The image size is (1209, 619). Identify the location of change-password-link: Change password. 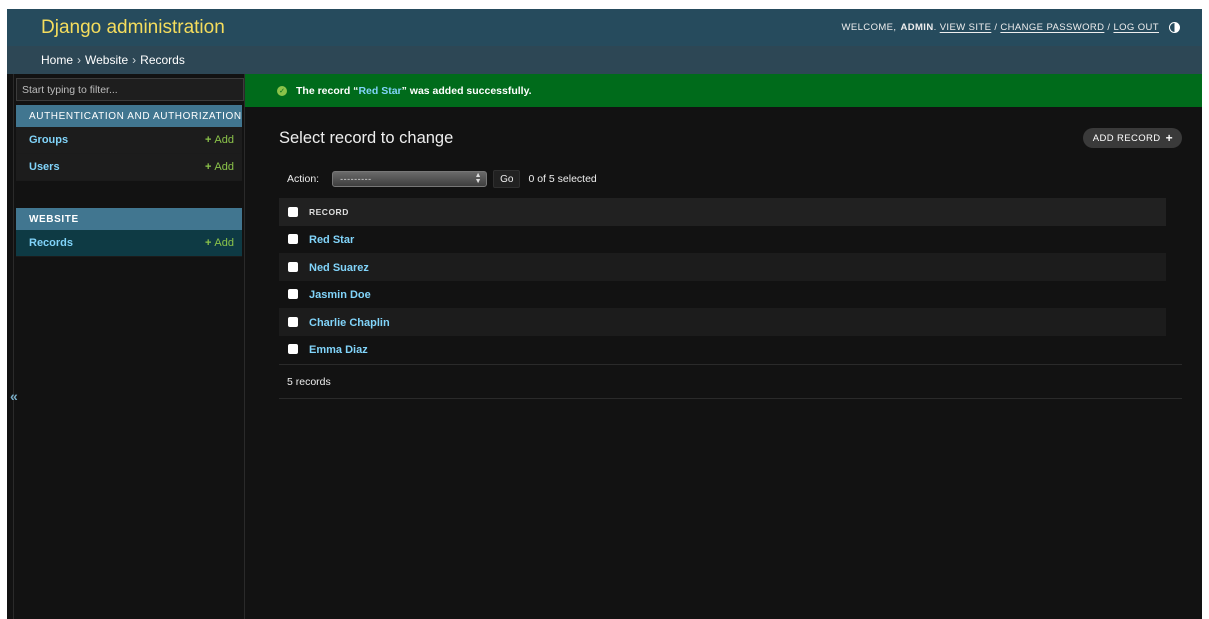
(1052, 27).